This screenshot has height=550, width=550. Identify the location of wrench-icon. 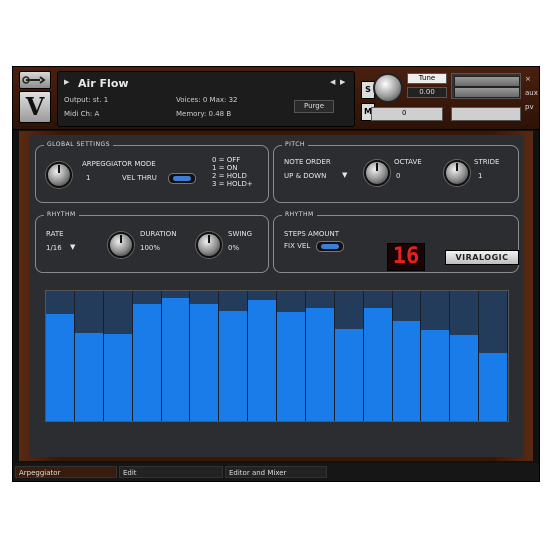
(35, 80).